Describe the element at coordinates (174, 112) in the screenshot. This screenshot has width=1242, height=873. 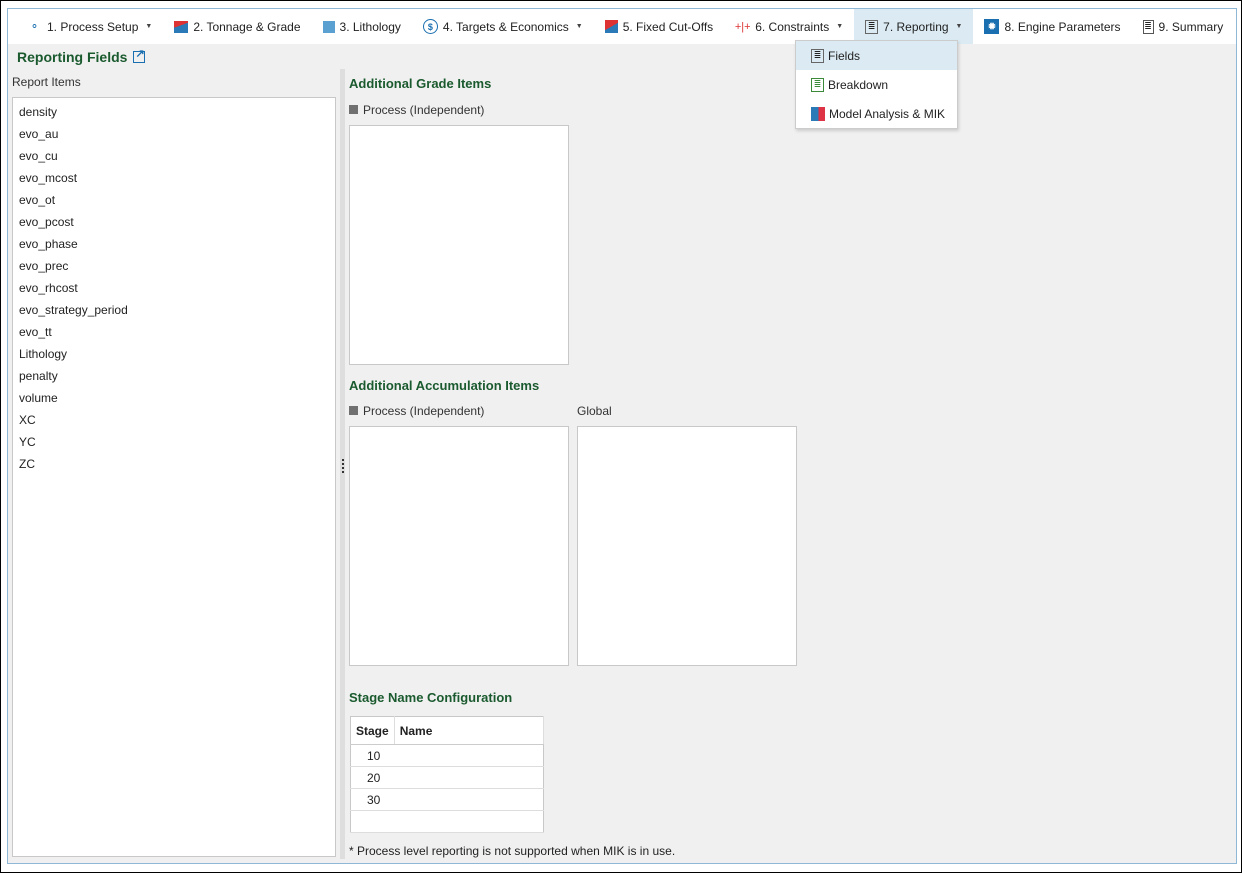
I see `list-item: density` at that location.